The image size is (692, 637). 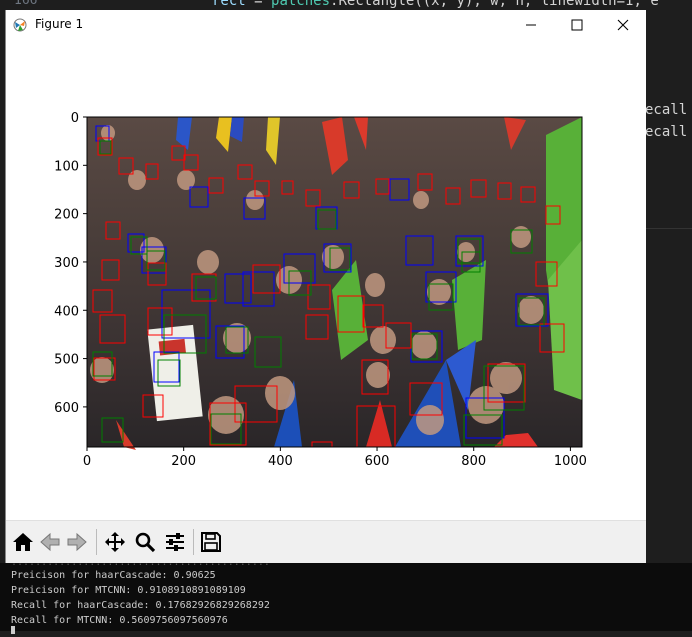 I want to click on configure-subplots-button, so click(x=175, y=542).